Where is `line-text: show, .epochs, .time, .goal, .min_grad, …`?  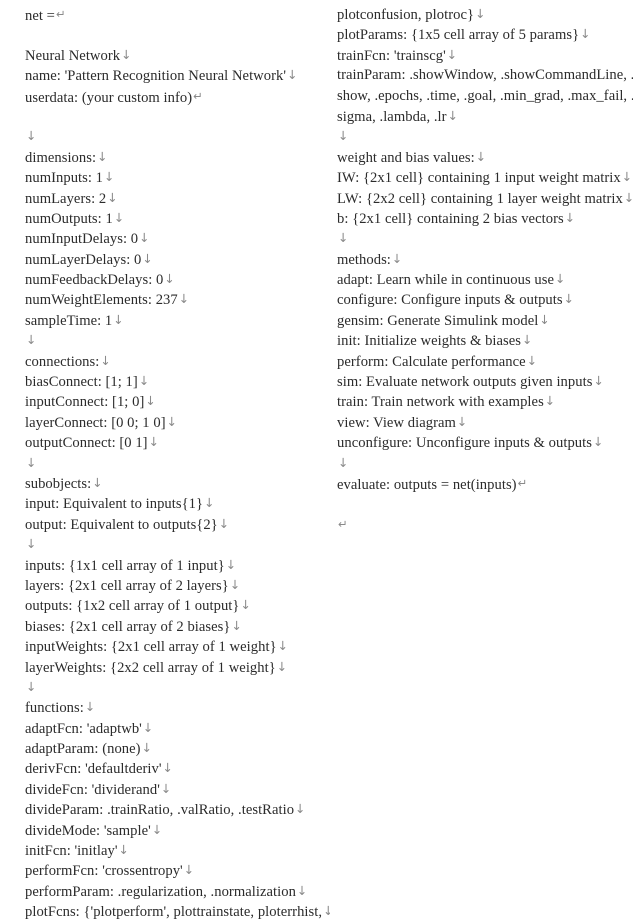
line-text: show, .epochs, .time, .goal, .min_grad, … is located at coordinates (485, 95).